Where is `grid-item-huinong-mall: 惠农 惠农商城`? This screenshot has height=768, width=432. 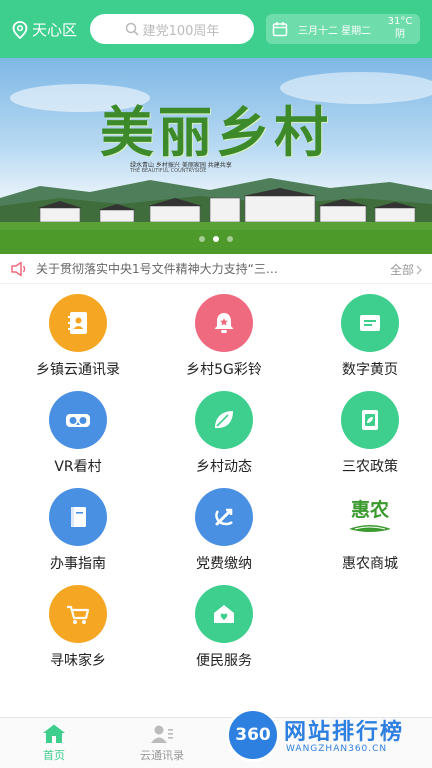
grid-item-huinong-mall: 惠农 惠农商城 is located at coordinates (366, 530).